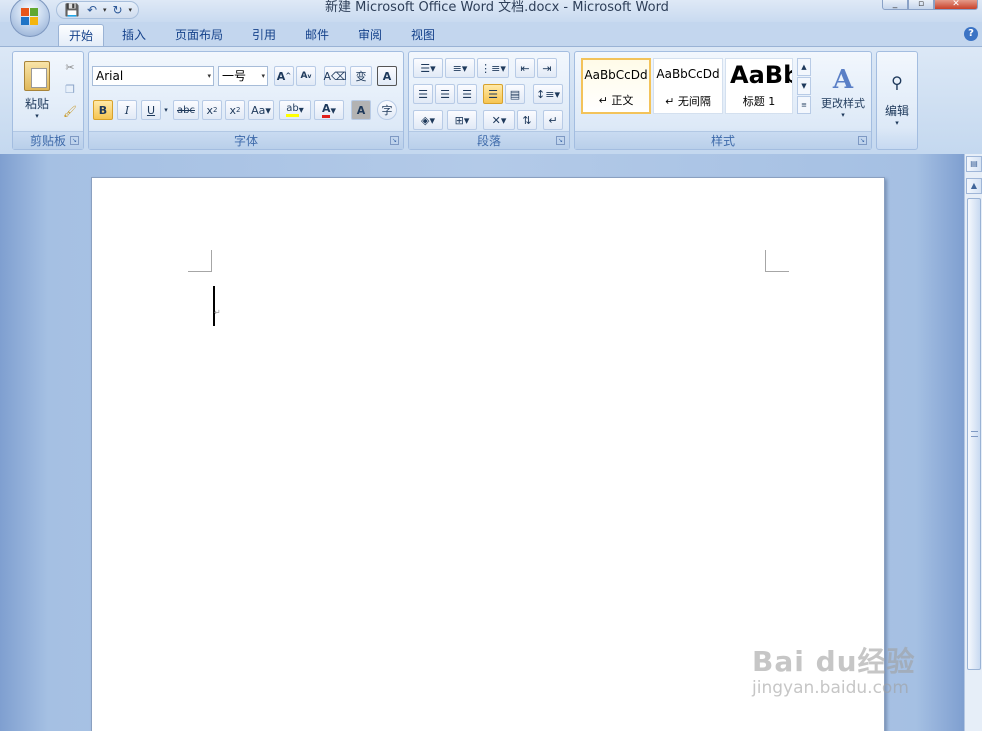 The width and height of the screenshot is (982, 731). What do you see at coordinates (493, 68) in the screenshot?
I see `multilevel-list-icon: ⋮≡▾` at bounding box center [493, 68].